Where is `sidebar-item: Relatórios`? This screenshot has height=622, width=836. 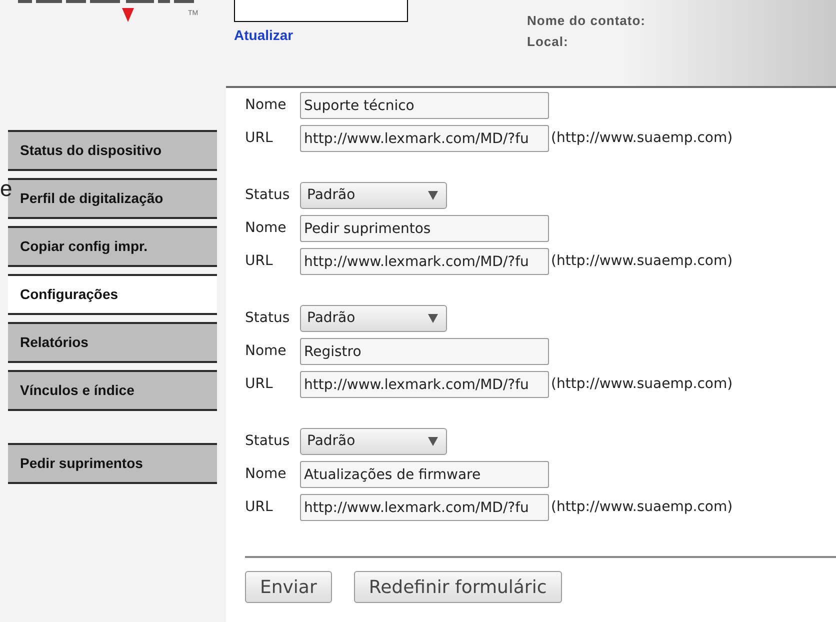 sidebar-item: Relatórios is located at coordinates (112, 342).